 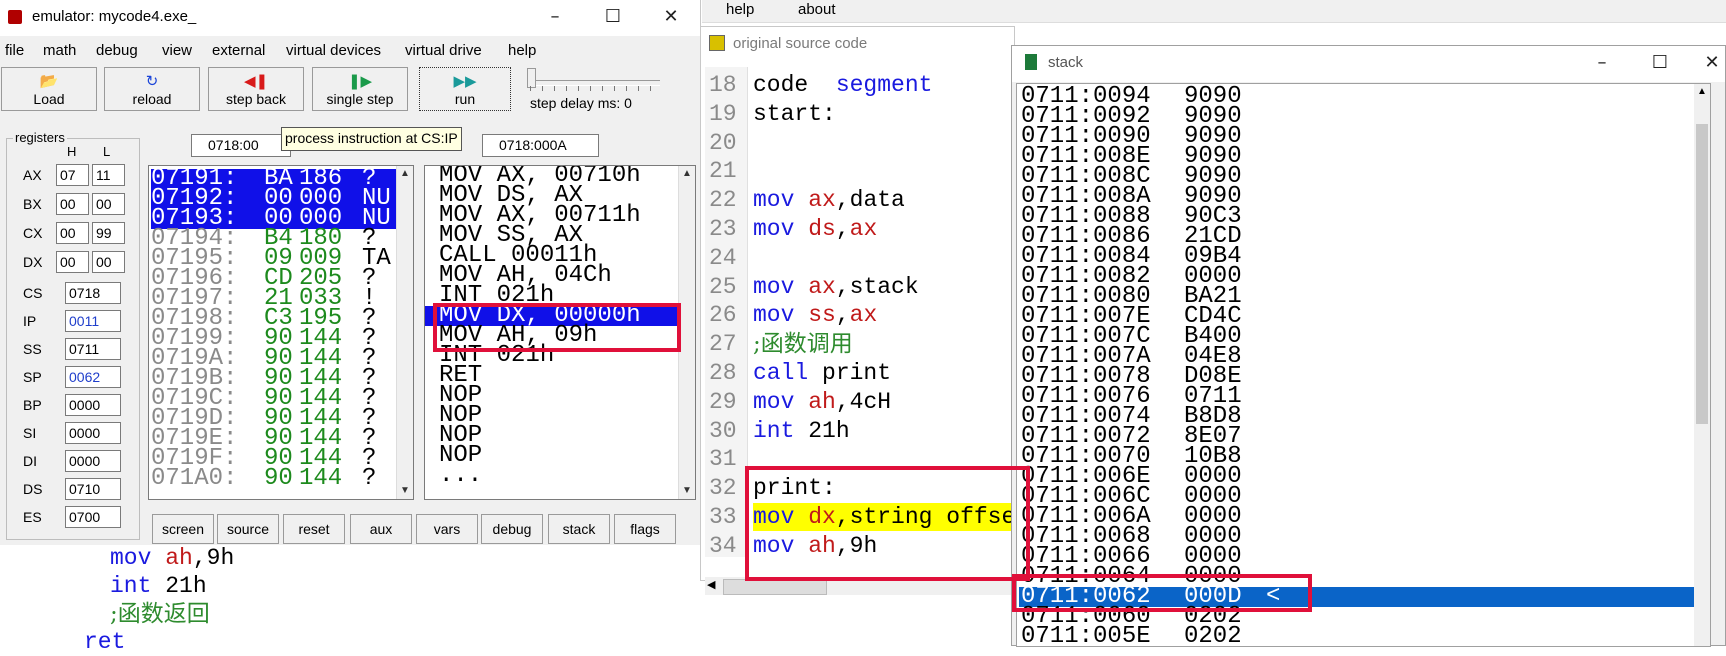 I want to click on menu-help-emulator: help, so click(x=522, y=50).